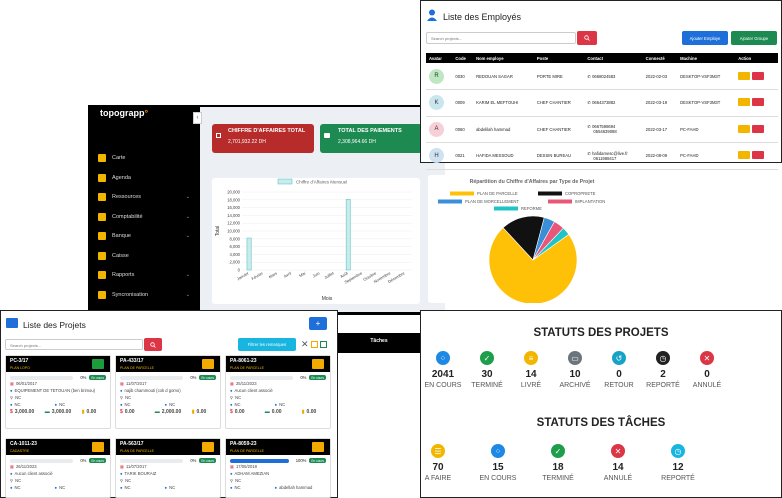 The height and width of the screenshot is (498, 782). I want to click on status-count: 30, so click(487, 374).